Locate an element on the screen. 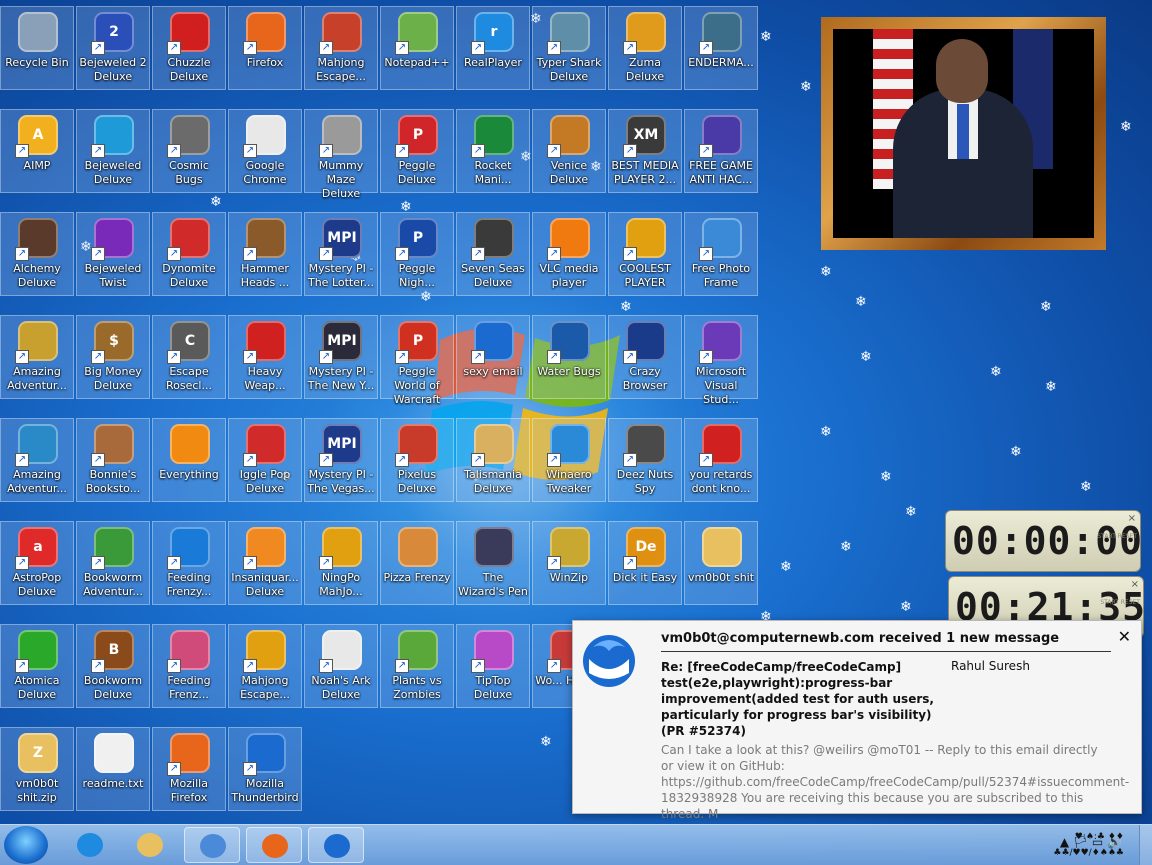 This screenshot has height=865, width=1152. desktop-icon: ↗ Free Photo Frame is located at coordinates (721, 254).